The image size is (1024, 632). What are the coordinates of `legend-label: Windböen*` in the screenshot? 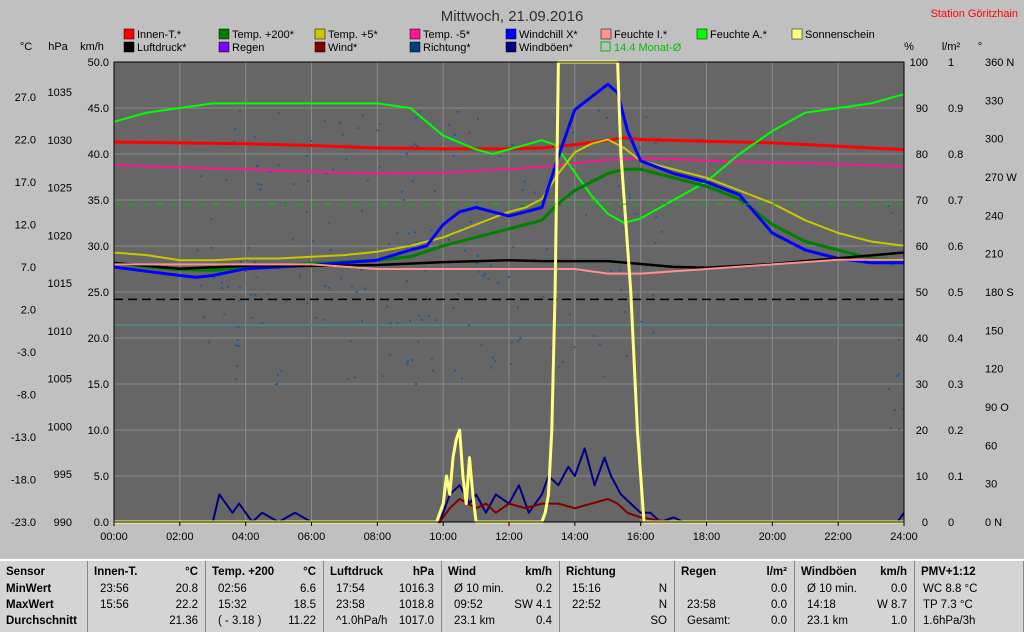 It's located at (546, 48).